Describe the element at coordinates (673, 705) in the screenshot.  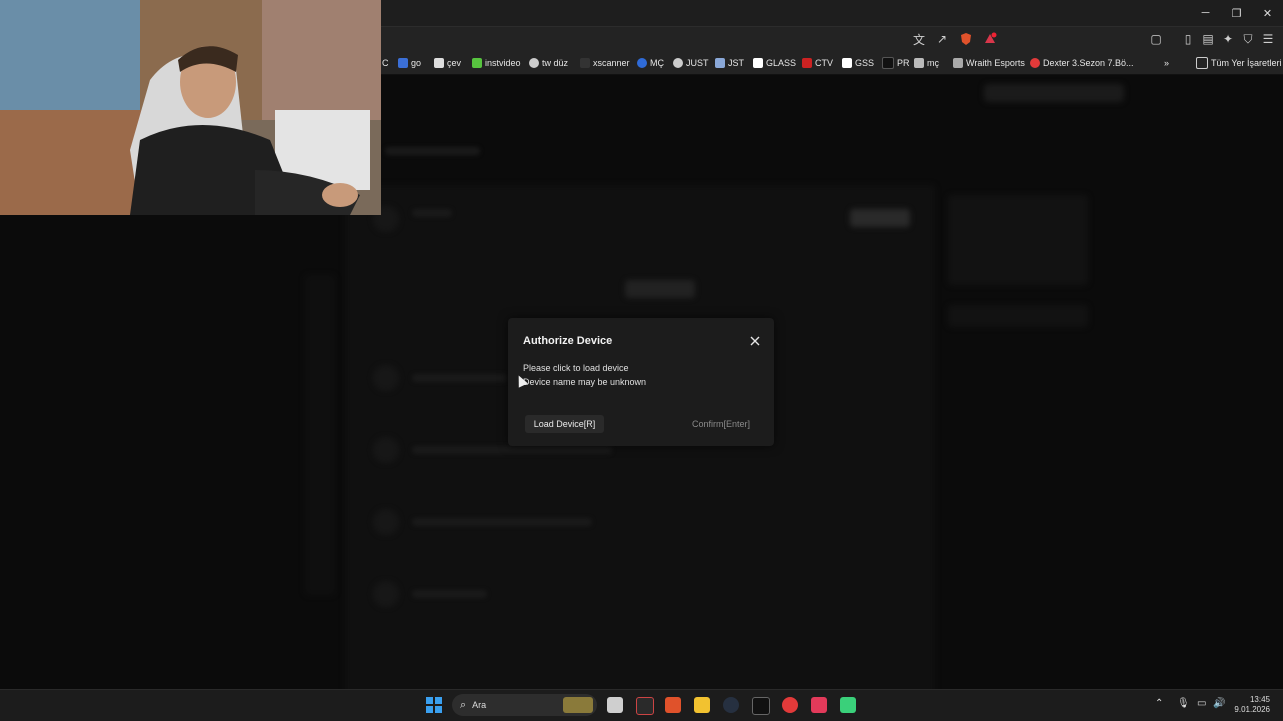
I see `brave-browser-icon` at that location.